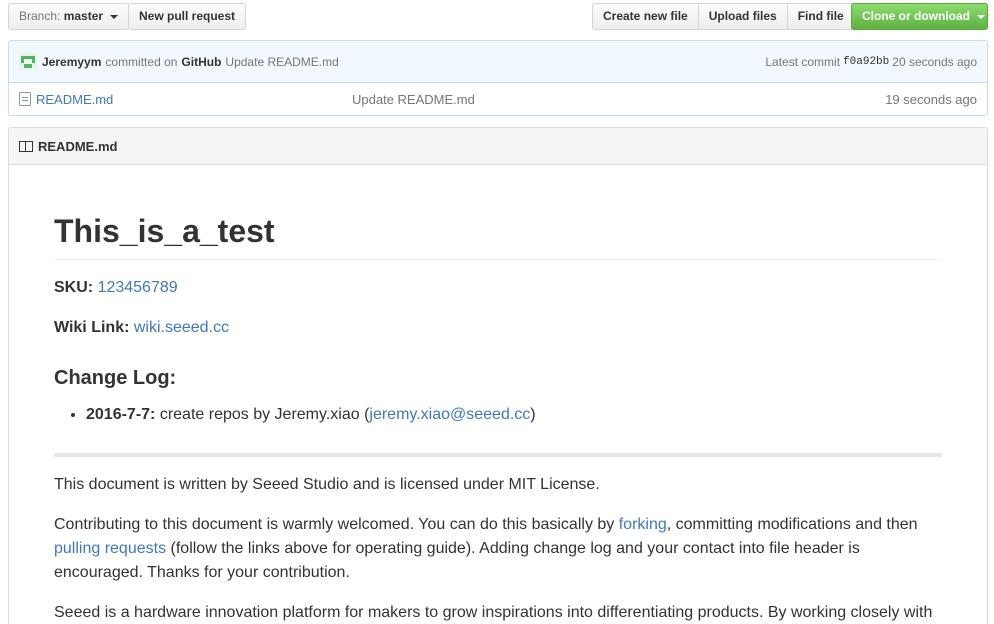  Describe the element at coordinates (498, 455) in the screenshot. I see `horizontal-rule` at that location.